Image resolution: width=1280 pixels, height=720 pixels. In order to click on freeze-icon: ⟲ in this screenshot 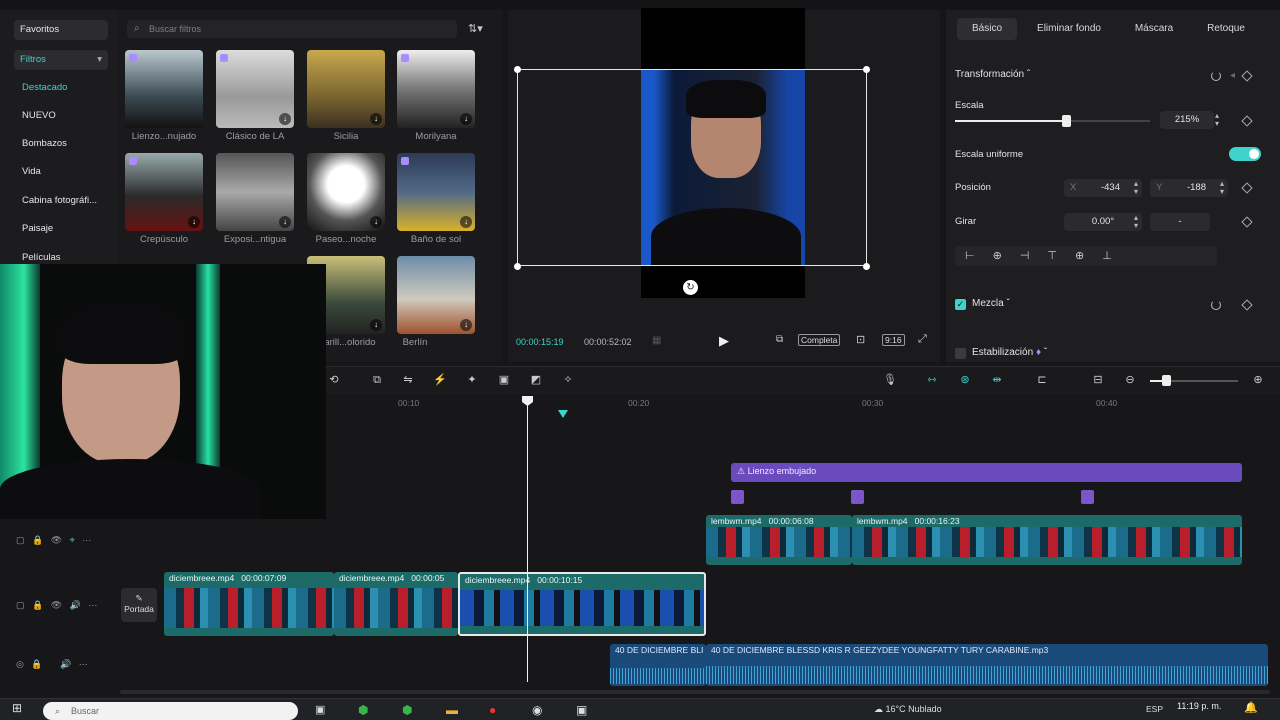, I will do `click(334, 380)`.